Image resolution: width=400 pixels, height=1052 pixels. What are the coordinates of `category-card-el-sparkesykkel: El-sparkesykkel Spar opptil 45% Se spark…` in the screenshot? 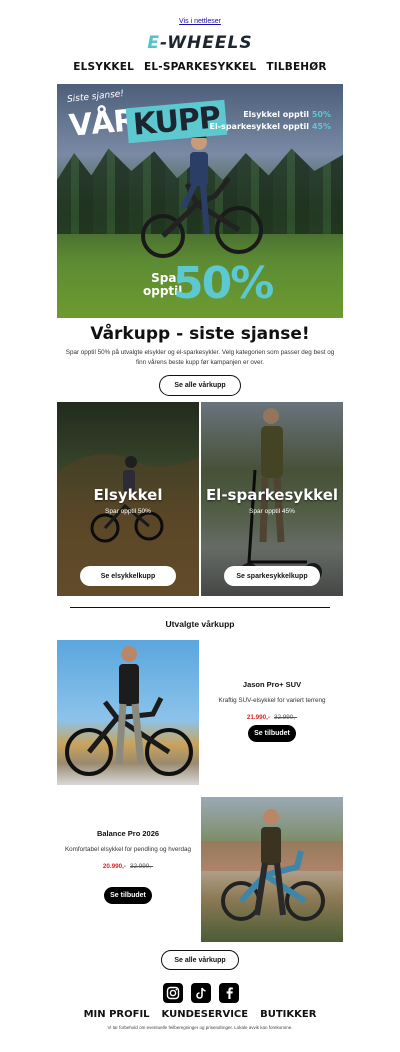 It's located at (272, 499).